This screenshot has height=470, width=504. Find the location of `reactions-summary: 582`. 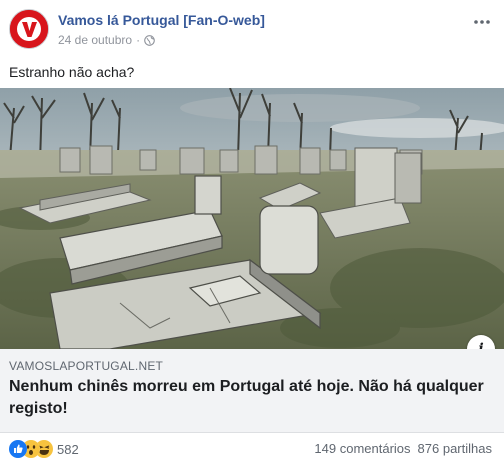

reactions-summary: 582 is located at coordinates (44, 449).